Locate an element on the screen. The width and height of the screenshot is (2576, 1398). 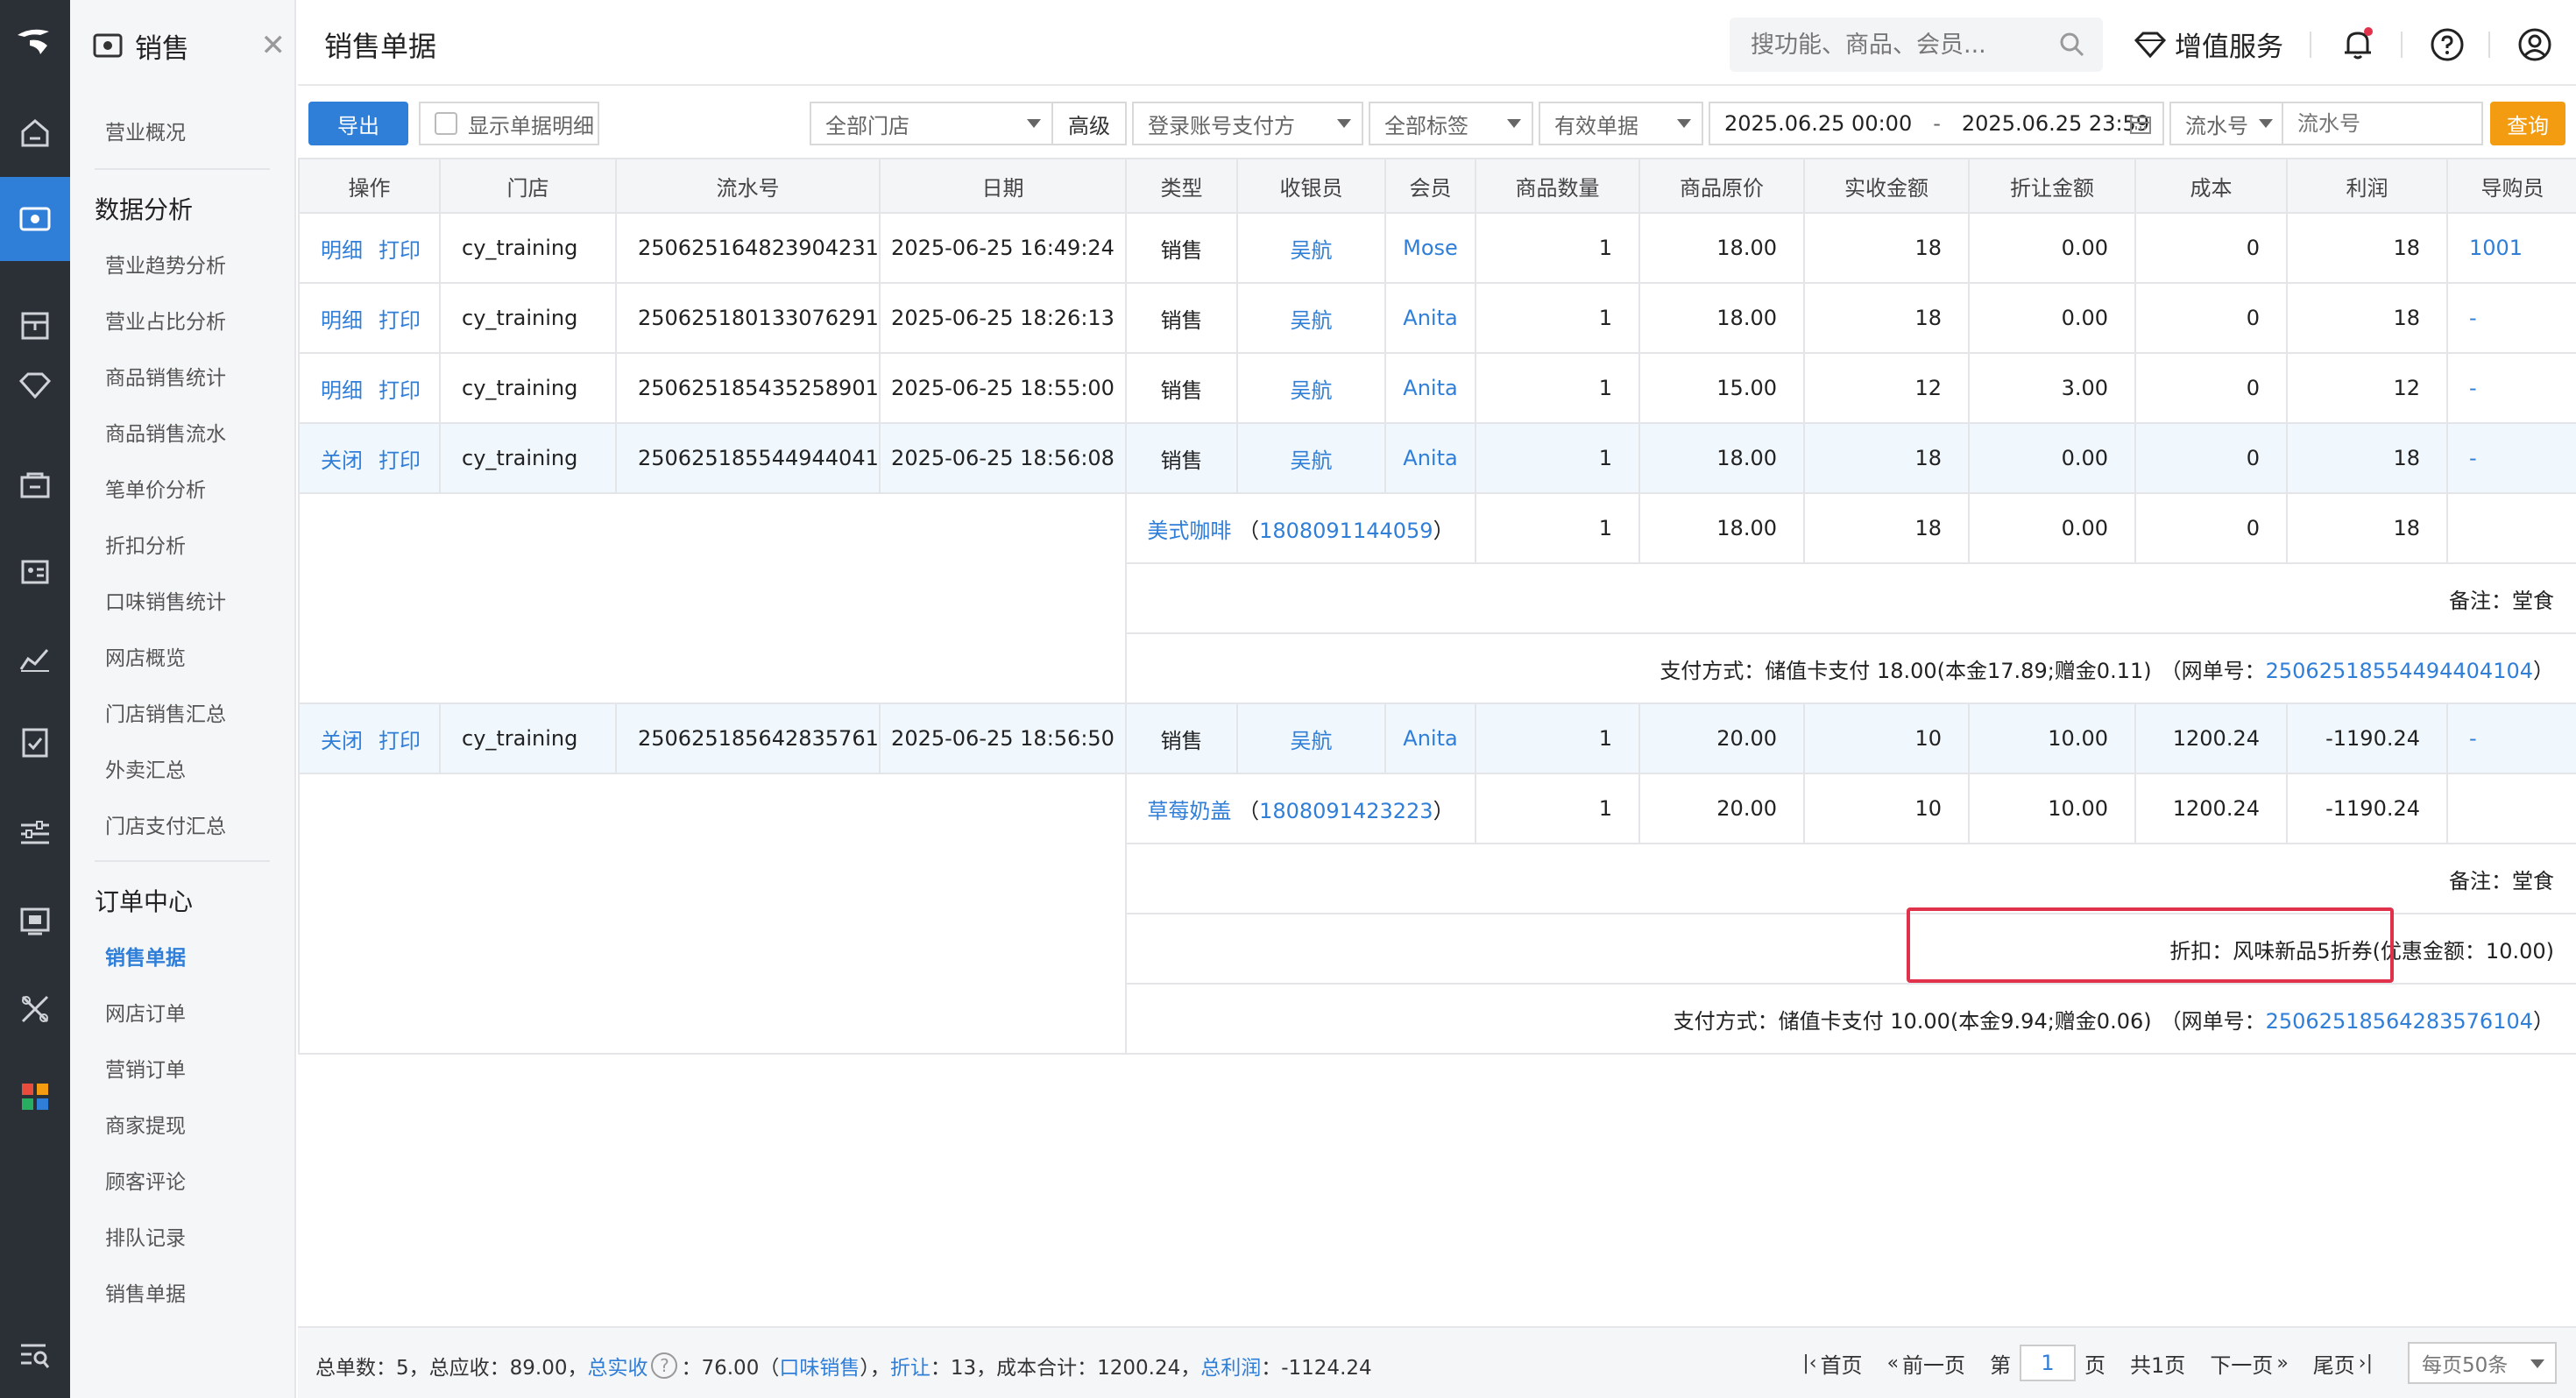
sidebar-item-sales-docs: 销售单据 is located at coordinates (145, 956).